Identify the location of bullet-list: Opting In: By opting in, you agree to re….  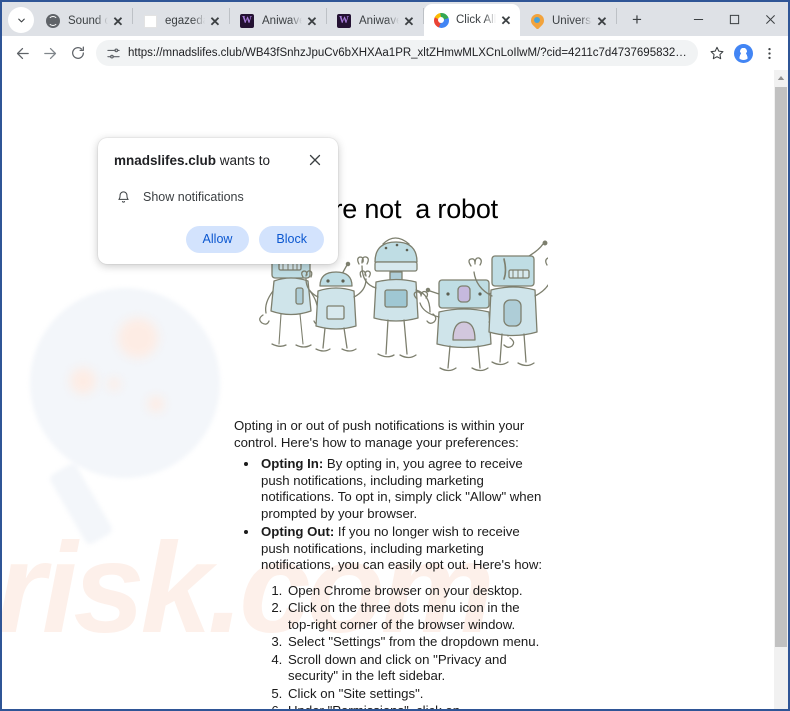
(402, 515).